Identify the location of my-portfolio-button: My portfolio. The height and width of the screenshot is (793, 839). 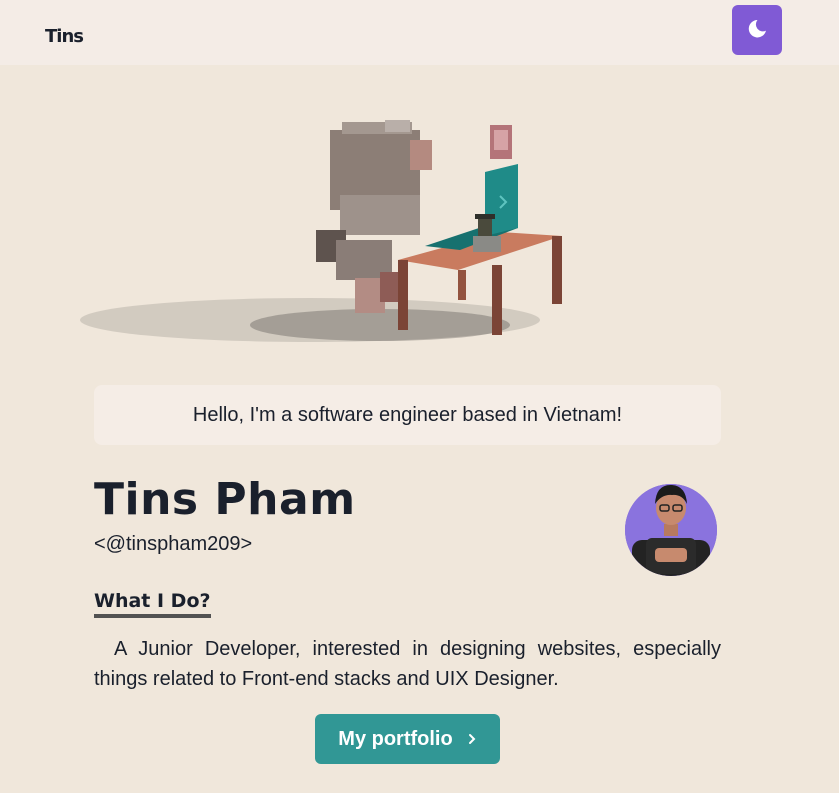
(407, 739).